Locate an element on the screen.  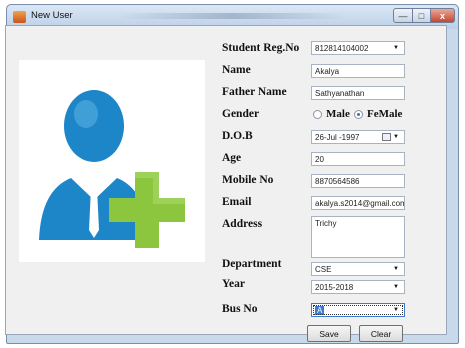
gender-male-label: Male is located at coordinates (338, 114).